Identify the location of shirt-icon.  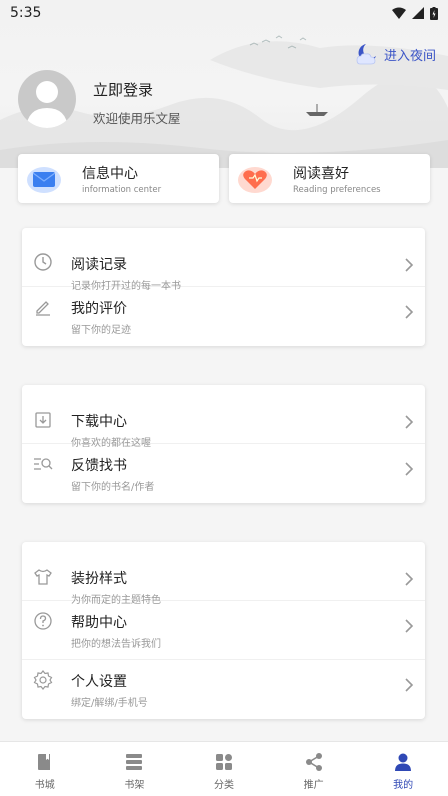
(43, 577).